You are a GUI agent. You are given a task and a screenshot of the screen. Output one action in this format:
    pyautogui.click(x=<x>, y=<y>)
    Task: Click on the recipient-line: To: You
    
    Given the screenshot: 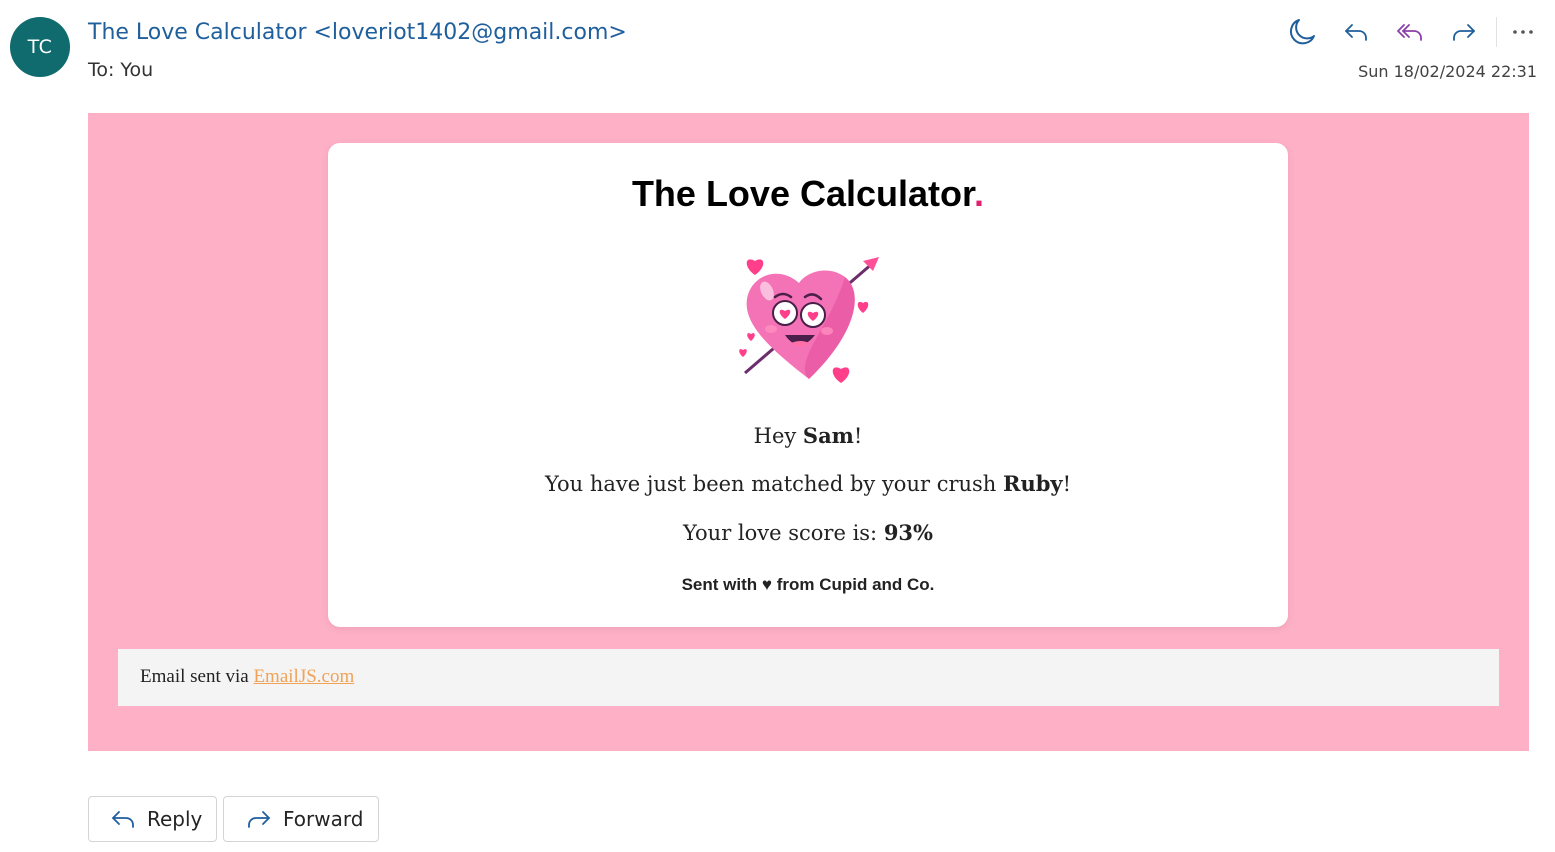 What is the action you would take?
    pyautogui.click(x=120, y=70)
    